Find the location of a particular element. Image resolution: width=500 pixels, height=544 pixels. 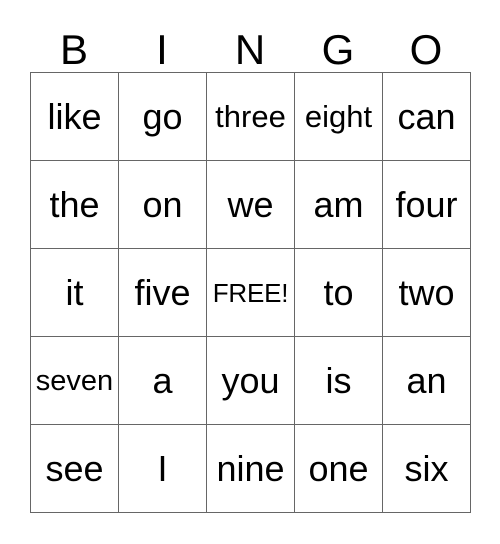

bingo-cell-o5: six is located at coordinates (427, 469).